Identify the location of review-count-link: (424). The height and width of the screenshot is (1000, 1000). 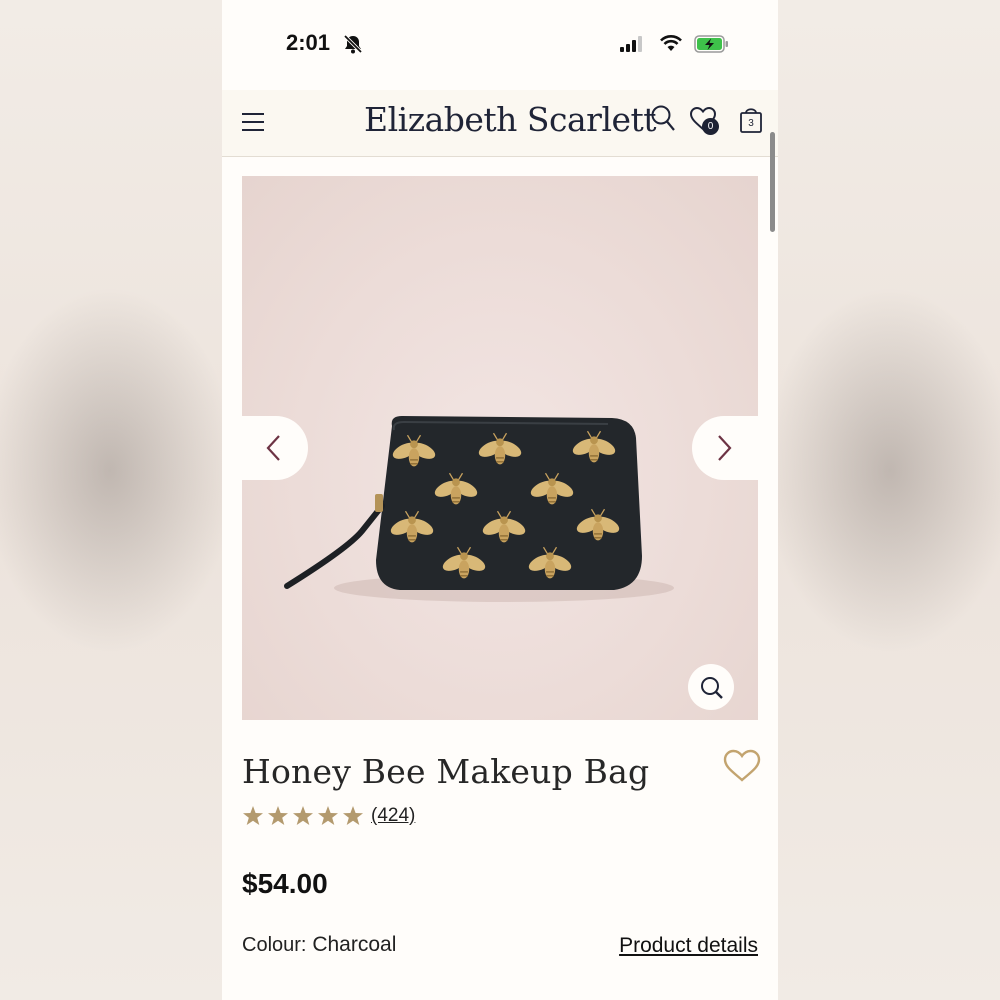
(393, 816).